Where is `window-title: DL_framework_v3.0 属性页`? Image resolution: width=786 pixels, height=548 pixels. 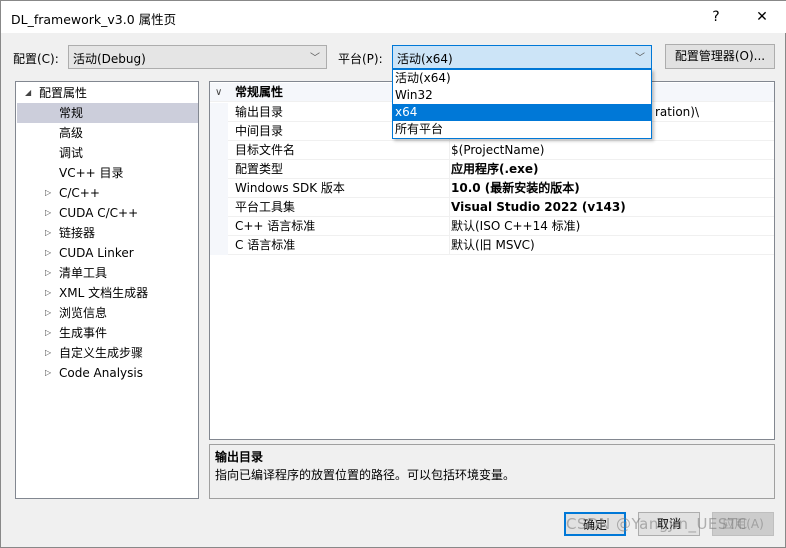
window-title: DL_framework_v3.0 属性页 is located at coordinates (94, 19).